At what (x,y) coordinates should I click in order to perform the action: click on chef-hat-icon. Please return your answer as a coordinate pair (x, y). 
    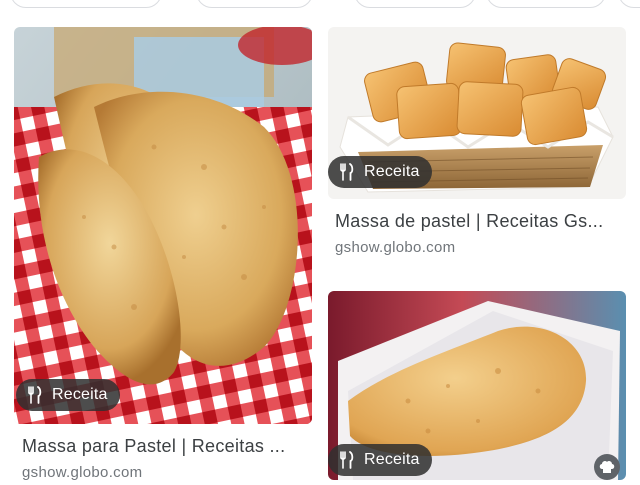
    Looking at the image, I should click on (607, 467).